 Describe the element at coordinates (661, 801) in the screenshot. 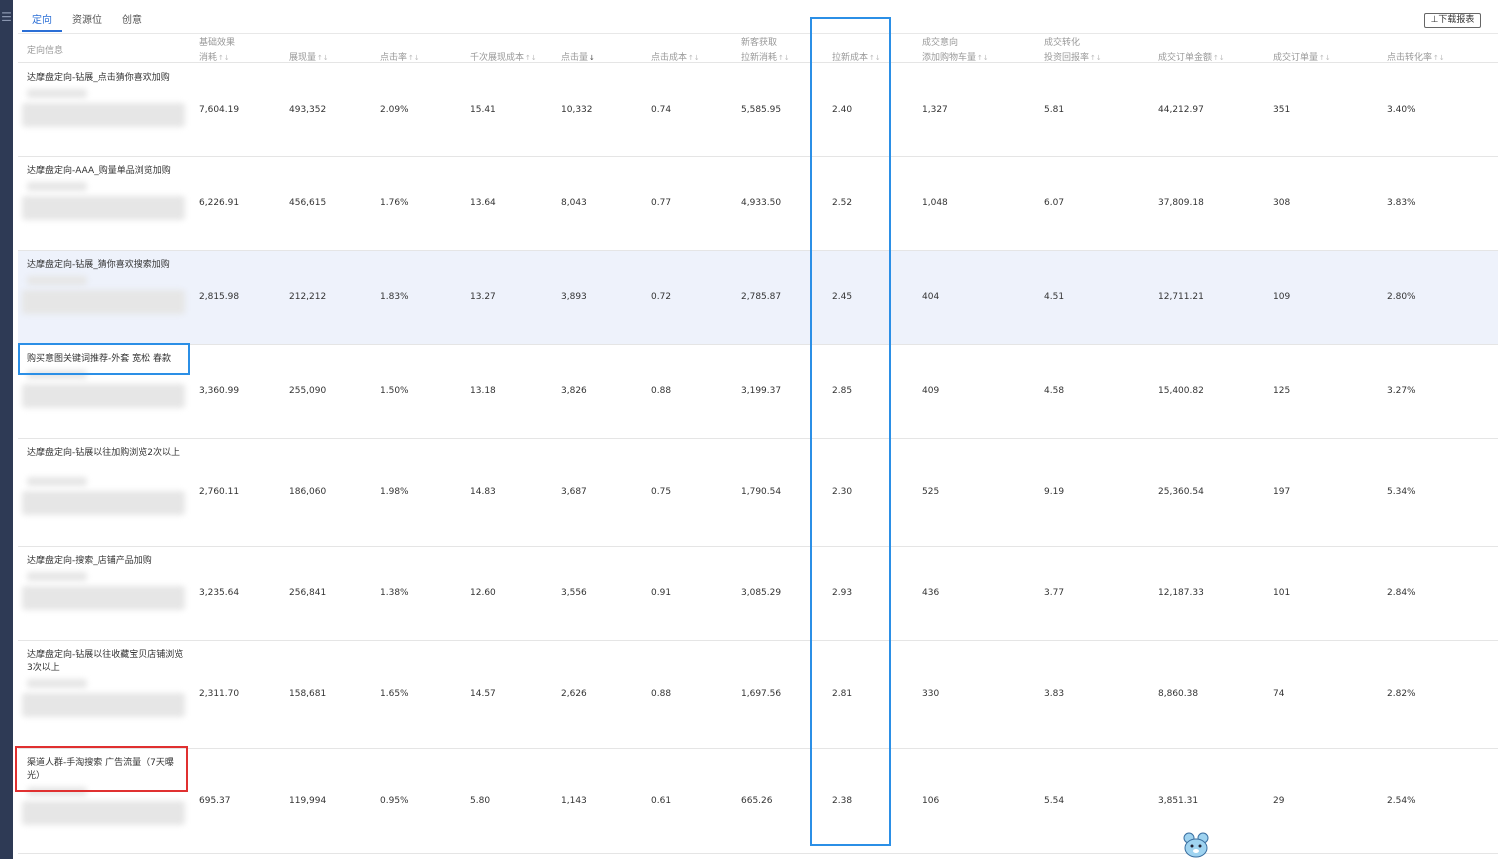

I see `table-cell: 0.61` at that location.